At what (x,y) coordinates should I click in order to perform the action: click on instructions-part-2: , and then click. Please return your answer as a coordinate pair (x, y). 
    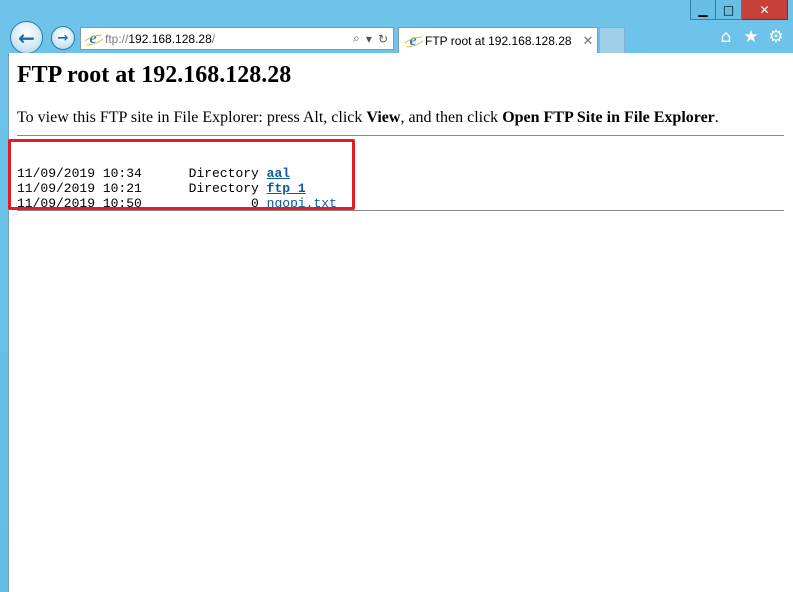
    Looking at the image, I should click on (451, 117).